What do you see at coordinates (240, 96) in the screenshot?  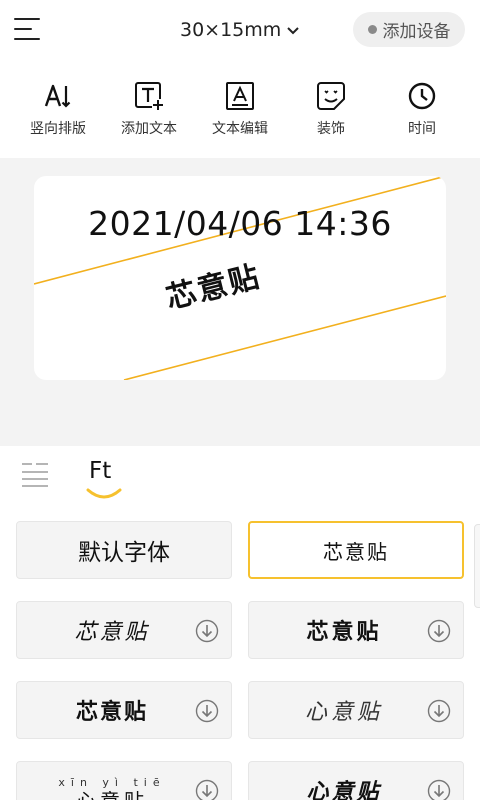 I see `text-edit-icon` at bounding box center [240, 96].